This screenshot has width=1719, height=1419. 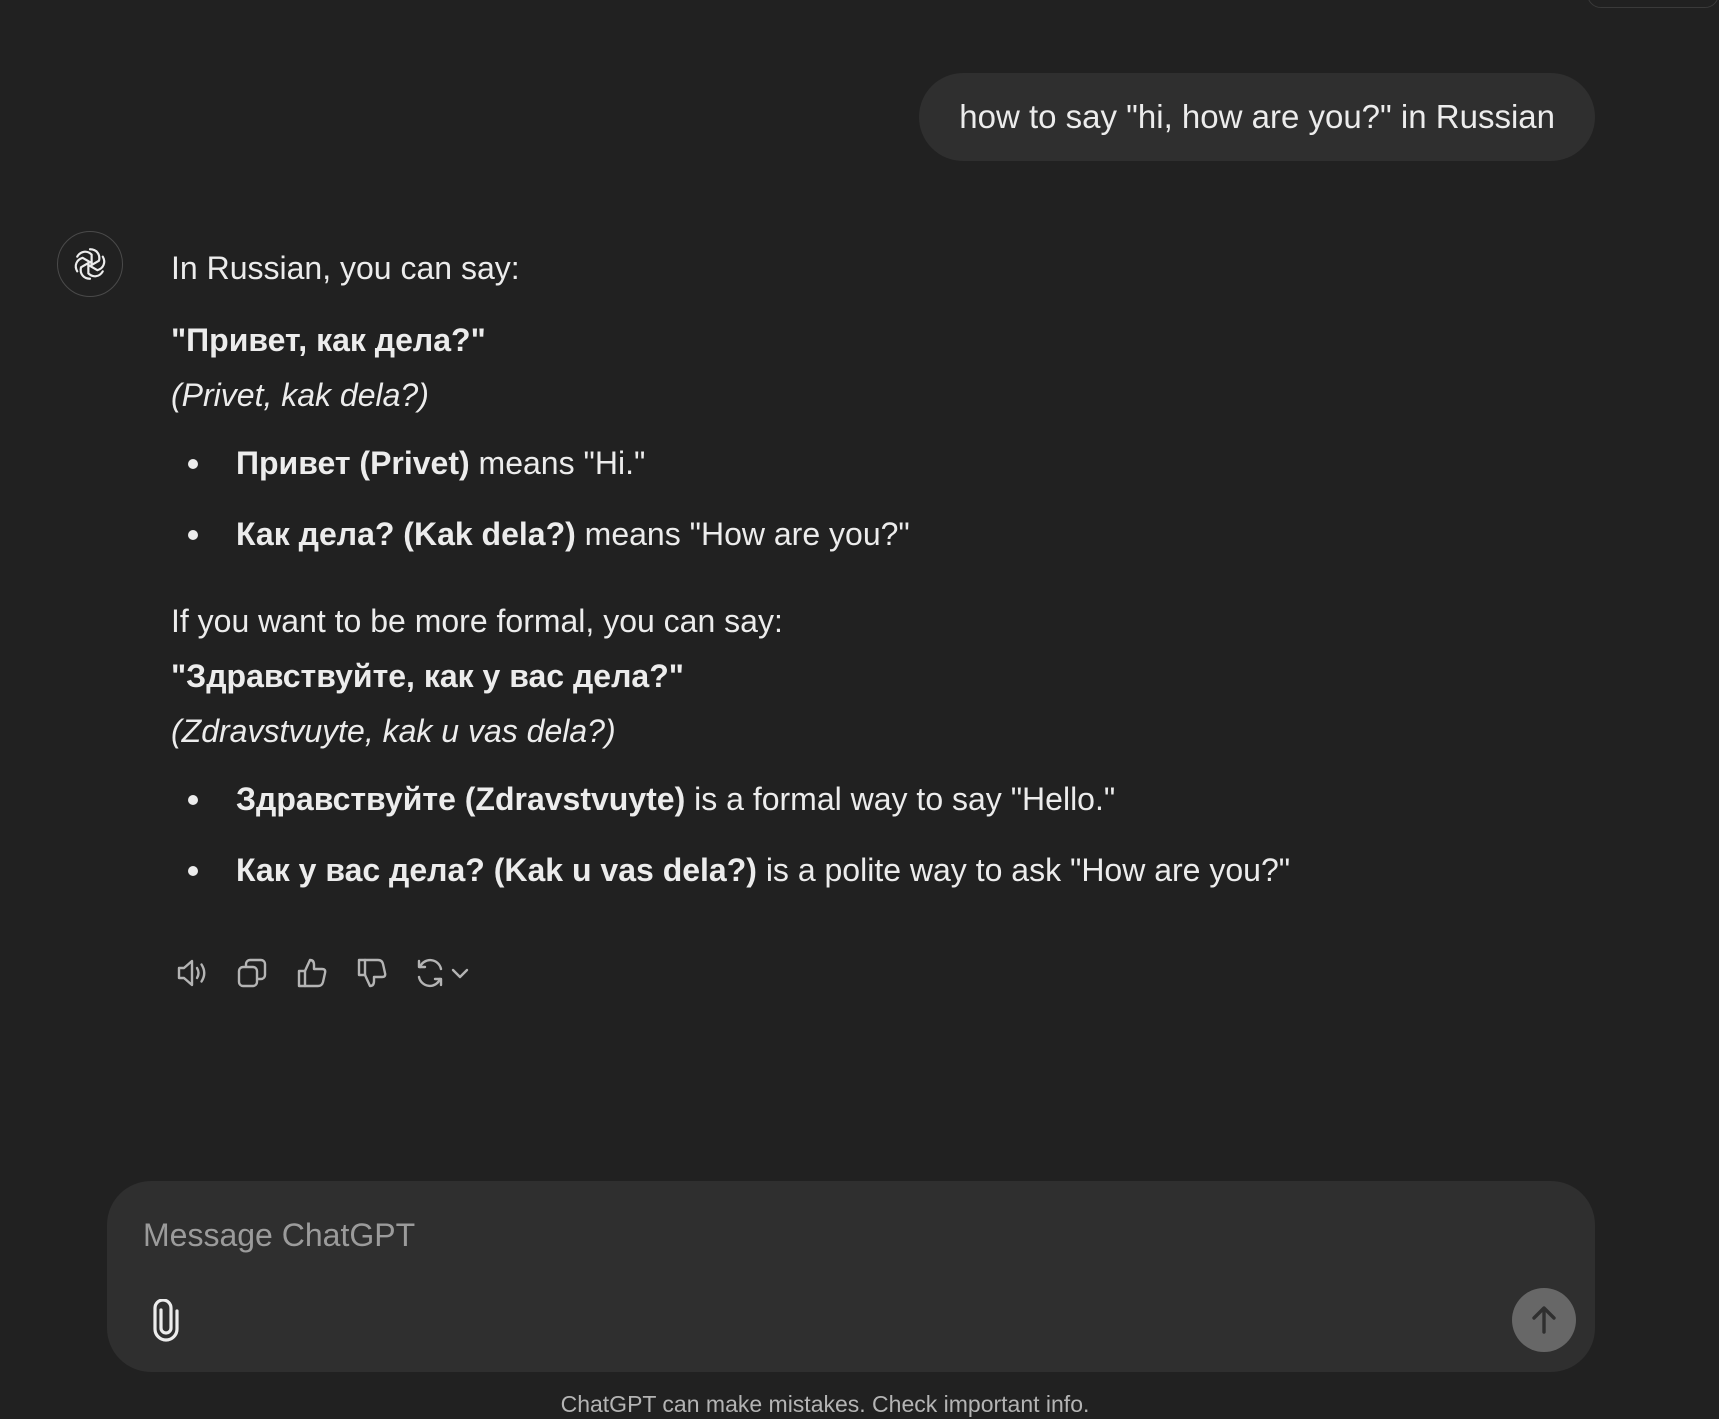 I want to click on copy-button, so click(x=252, y=973).